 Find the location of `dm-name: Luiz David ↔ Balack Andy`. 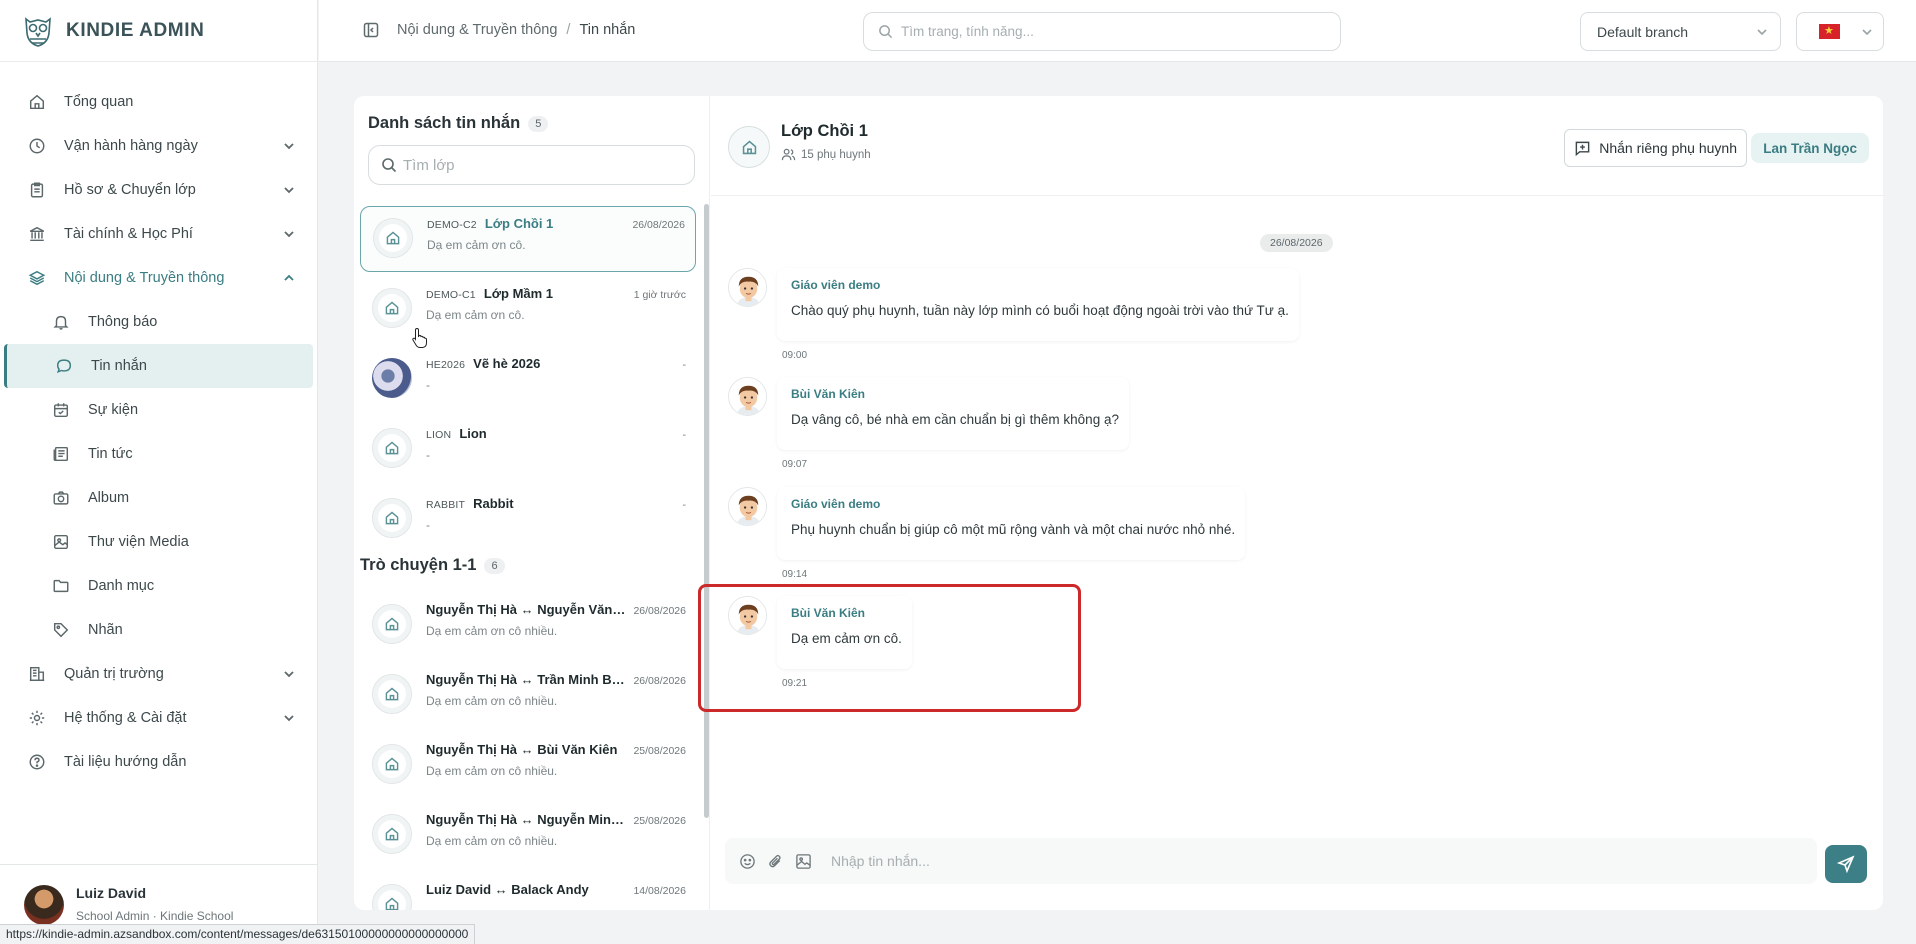

dm-name: Luiz David ↔ Balack Andy is located at coordinates (507, 889).